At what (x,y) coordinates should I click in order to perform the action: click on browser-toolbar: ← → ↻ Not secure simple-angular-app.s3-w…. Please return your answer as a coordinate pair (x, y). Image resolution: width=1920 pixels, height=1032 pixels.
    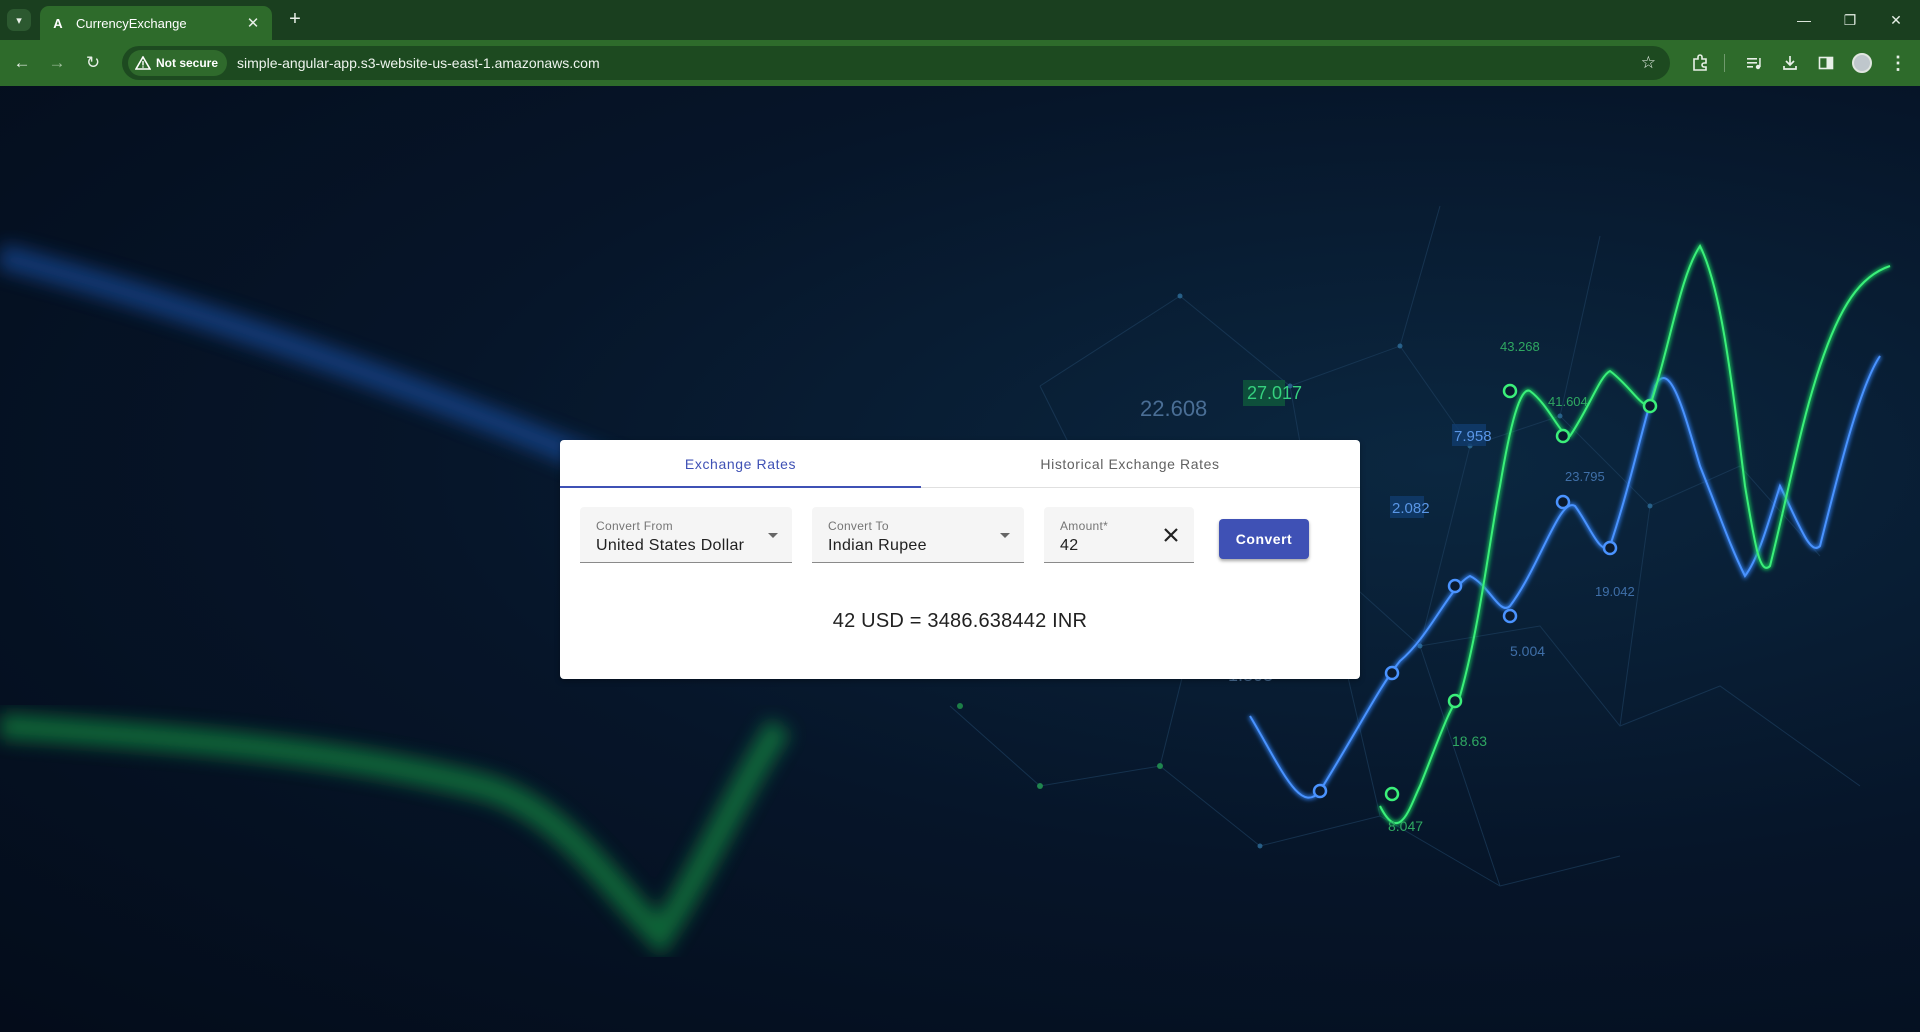
    Looking at the image, I should click on (960, 63).